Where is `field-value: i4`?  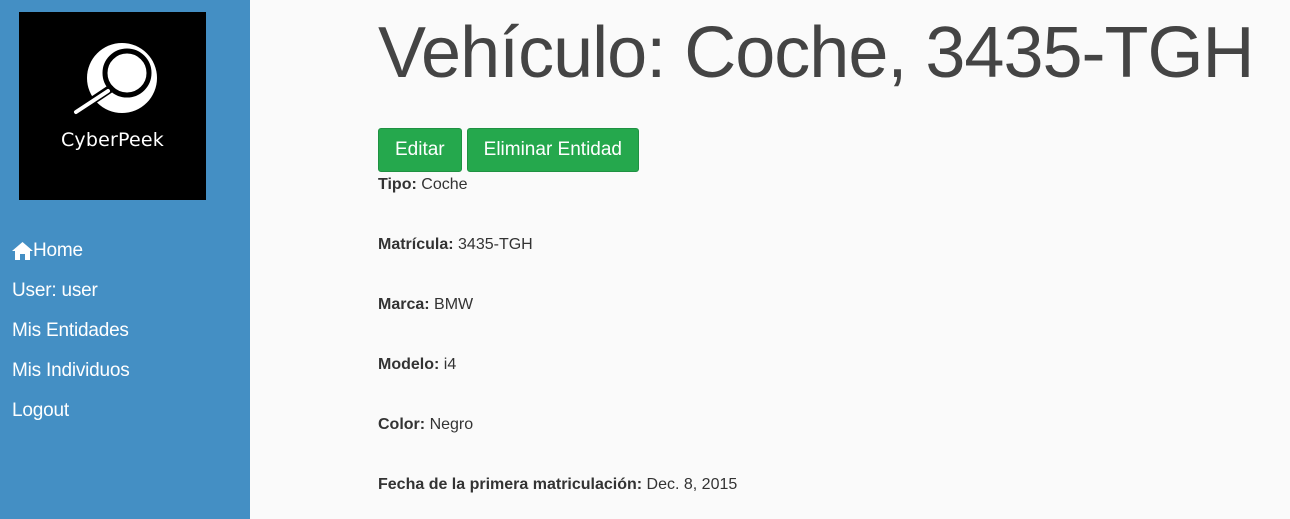
field-value: i4 is located at coordinates (450, 364).